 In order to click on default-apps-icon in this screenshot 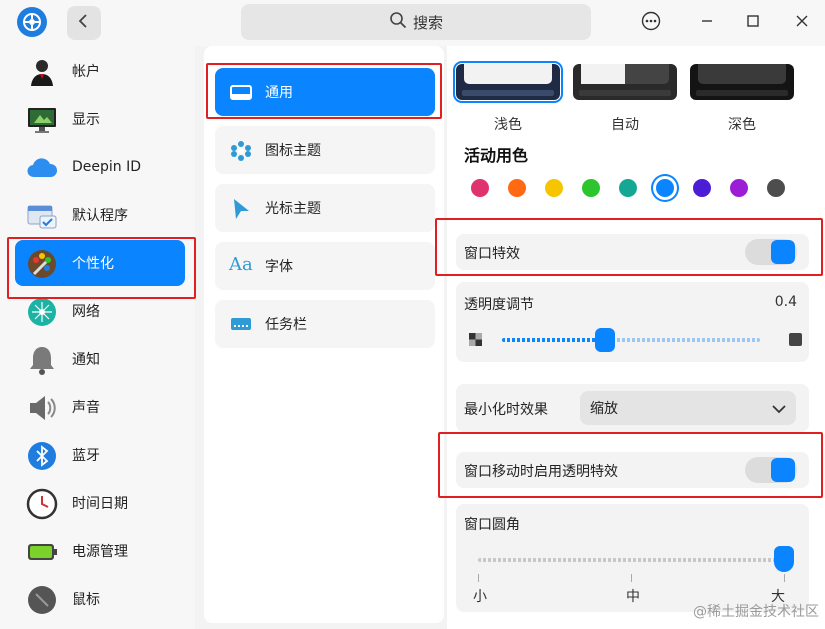, I will do `click(42, 216)`.